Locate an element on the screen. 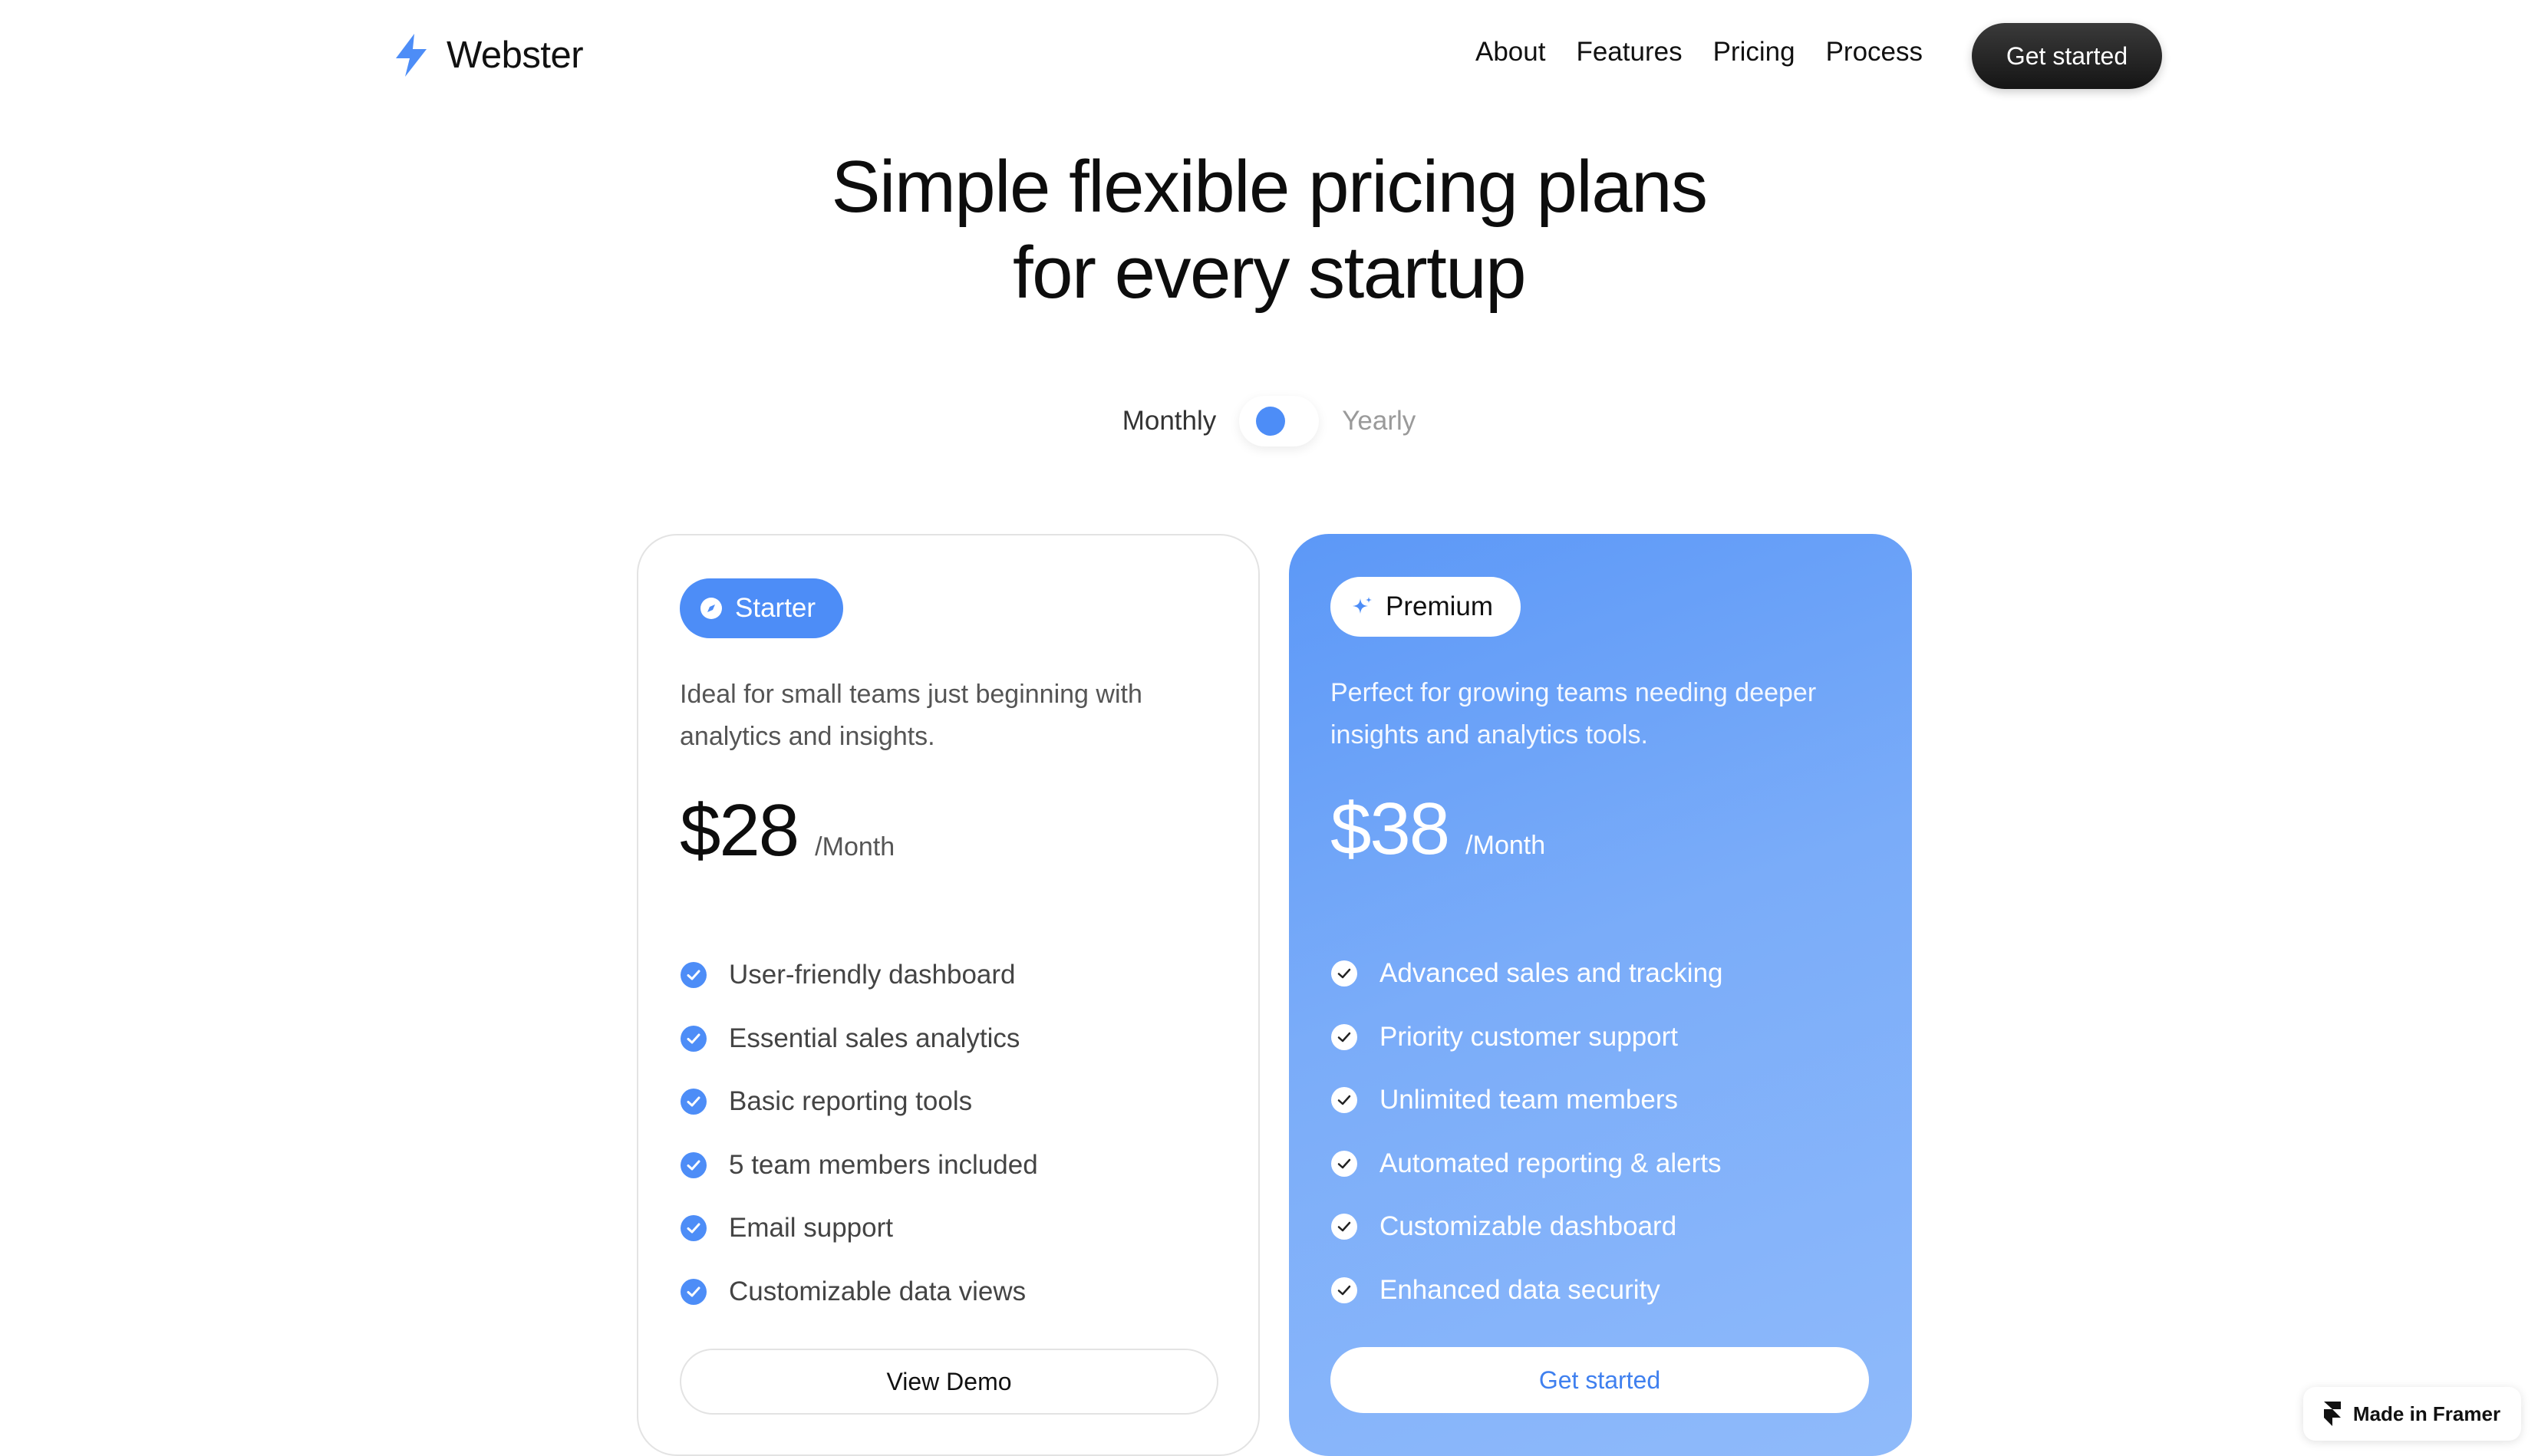 The width and height of the screenshot is (2538, 1456). nav-features: Features is located at coordinates (1629, 52).